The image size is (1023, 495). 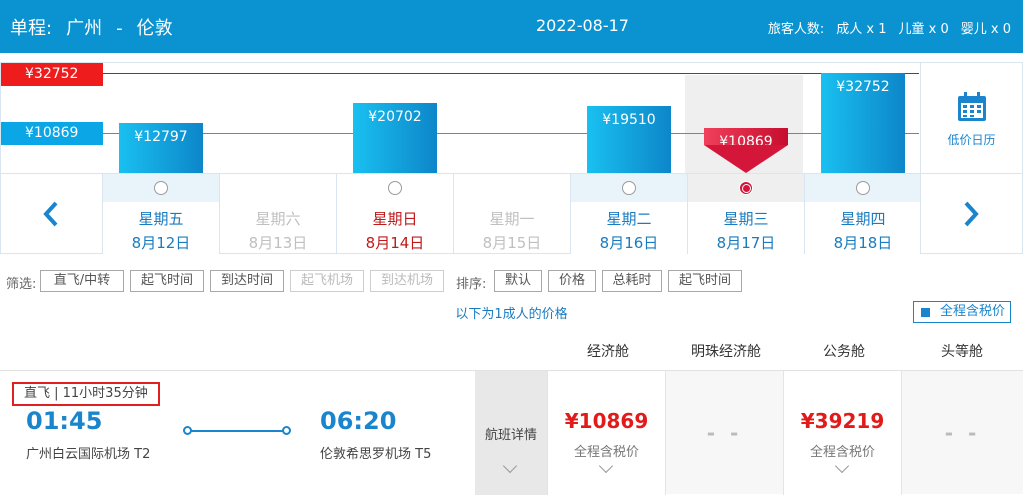 What do you see at coordinates (52, 133) in the screenshot?
I see `min-price-tag: ¥10869` at bounding box center [52, 133].